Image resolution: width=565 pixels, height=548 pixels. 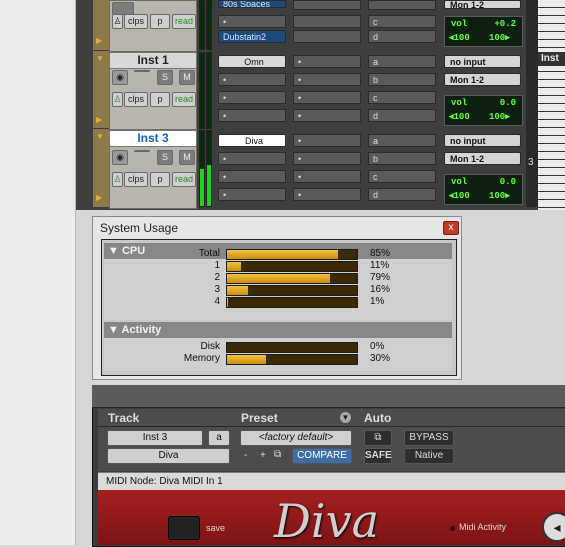 I want to click on midi-activity-label: Midi Activity, so click(x=483, y=527).